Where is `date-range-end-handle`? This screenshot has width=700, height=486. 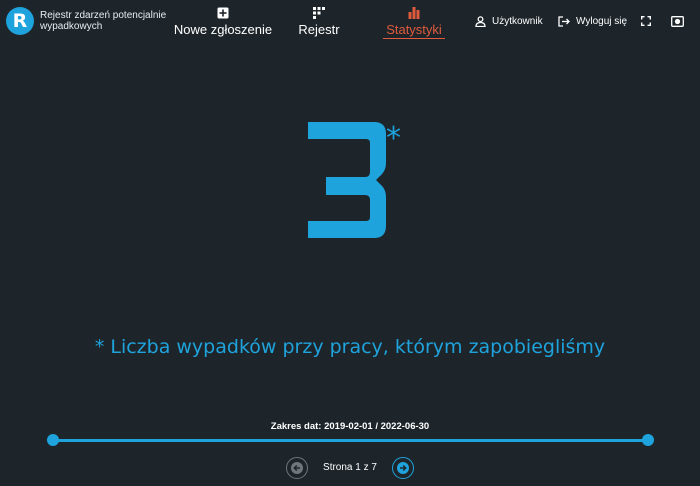
date-range-end-handle is located at coordinates (648, 440).